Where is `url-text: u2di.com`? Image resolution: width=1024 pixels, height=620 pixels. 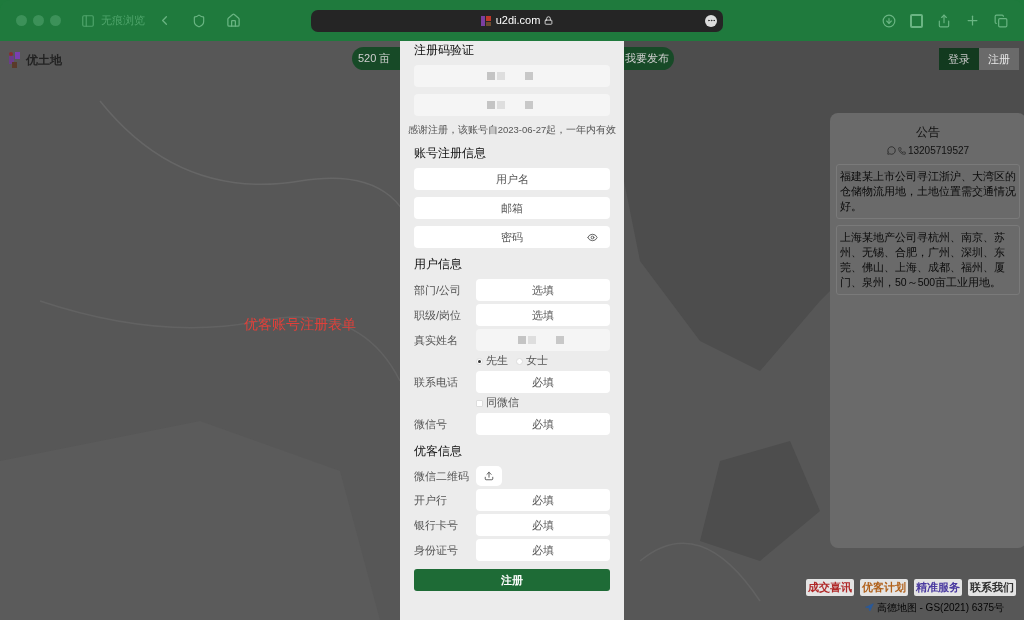
url-text: u2di.com is located at coordinates (518, 21).